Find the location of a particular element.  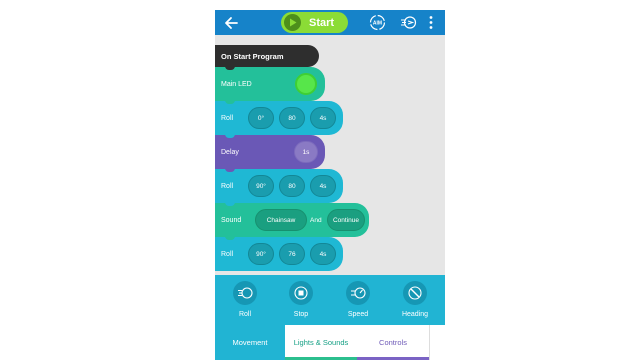

delay-label: Delay is located at coordinates (230, 152).